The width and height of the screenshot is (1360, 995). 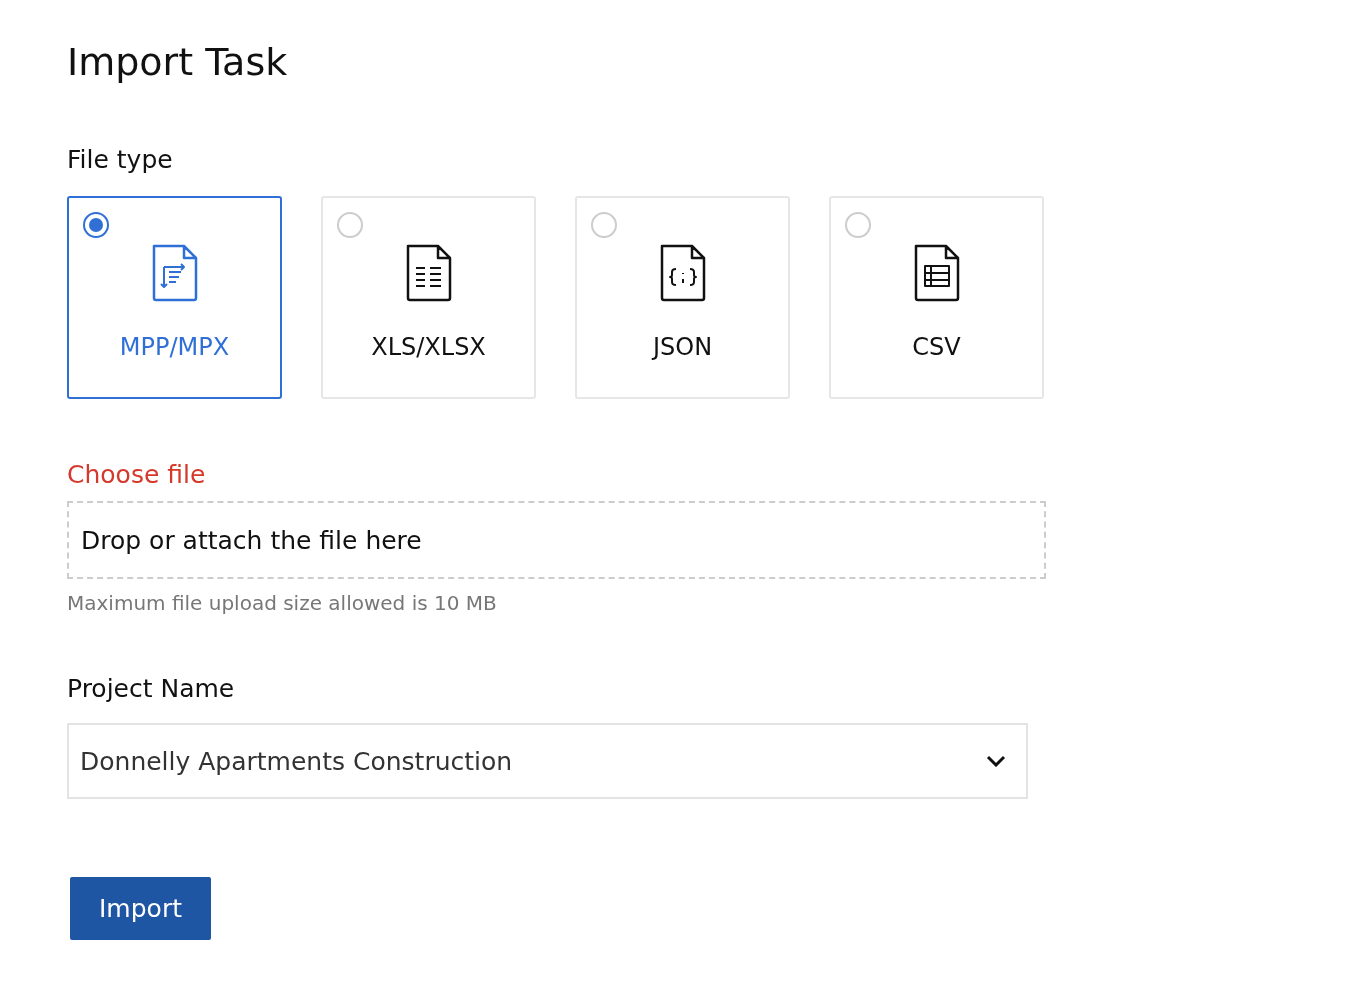 What do you see at coordinates (120, 160) in the screenshot?
I see `file-type-label: File type` at bounding box center [120, 160].